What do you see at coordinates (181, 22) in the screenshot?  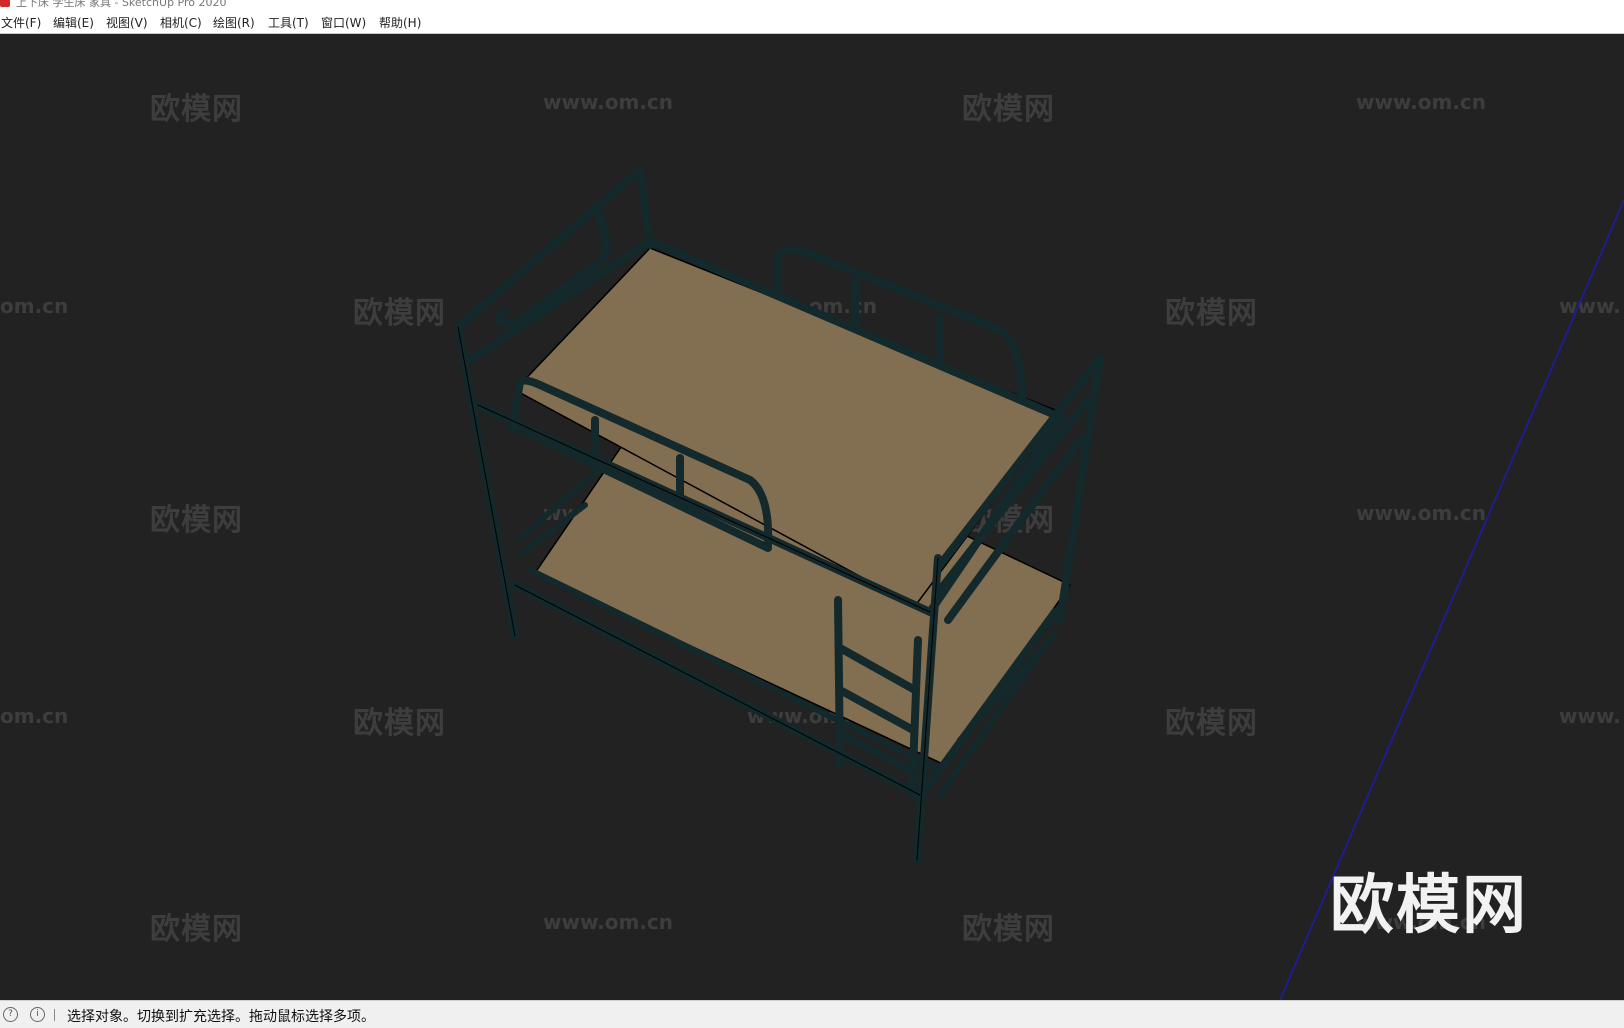 I see `menu-camera: 相机(C)` at bounding box center [181, 22].